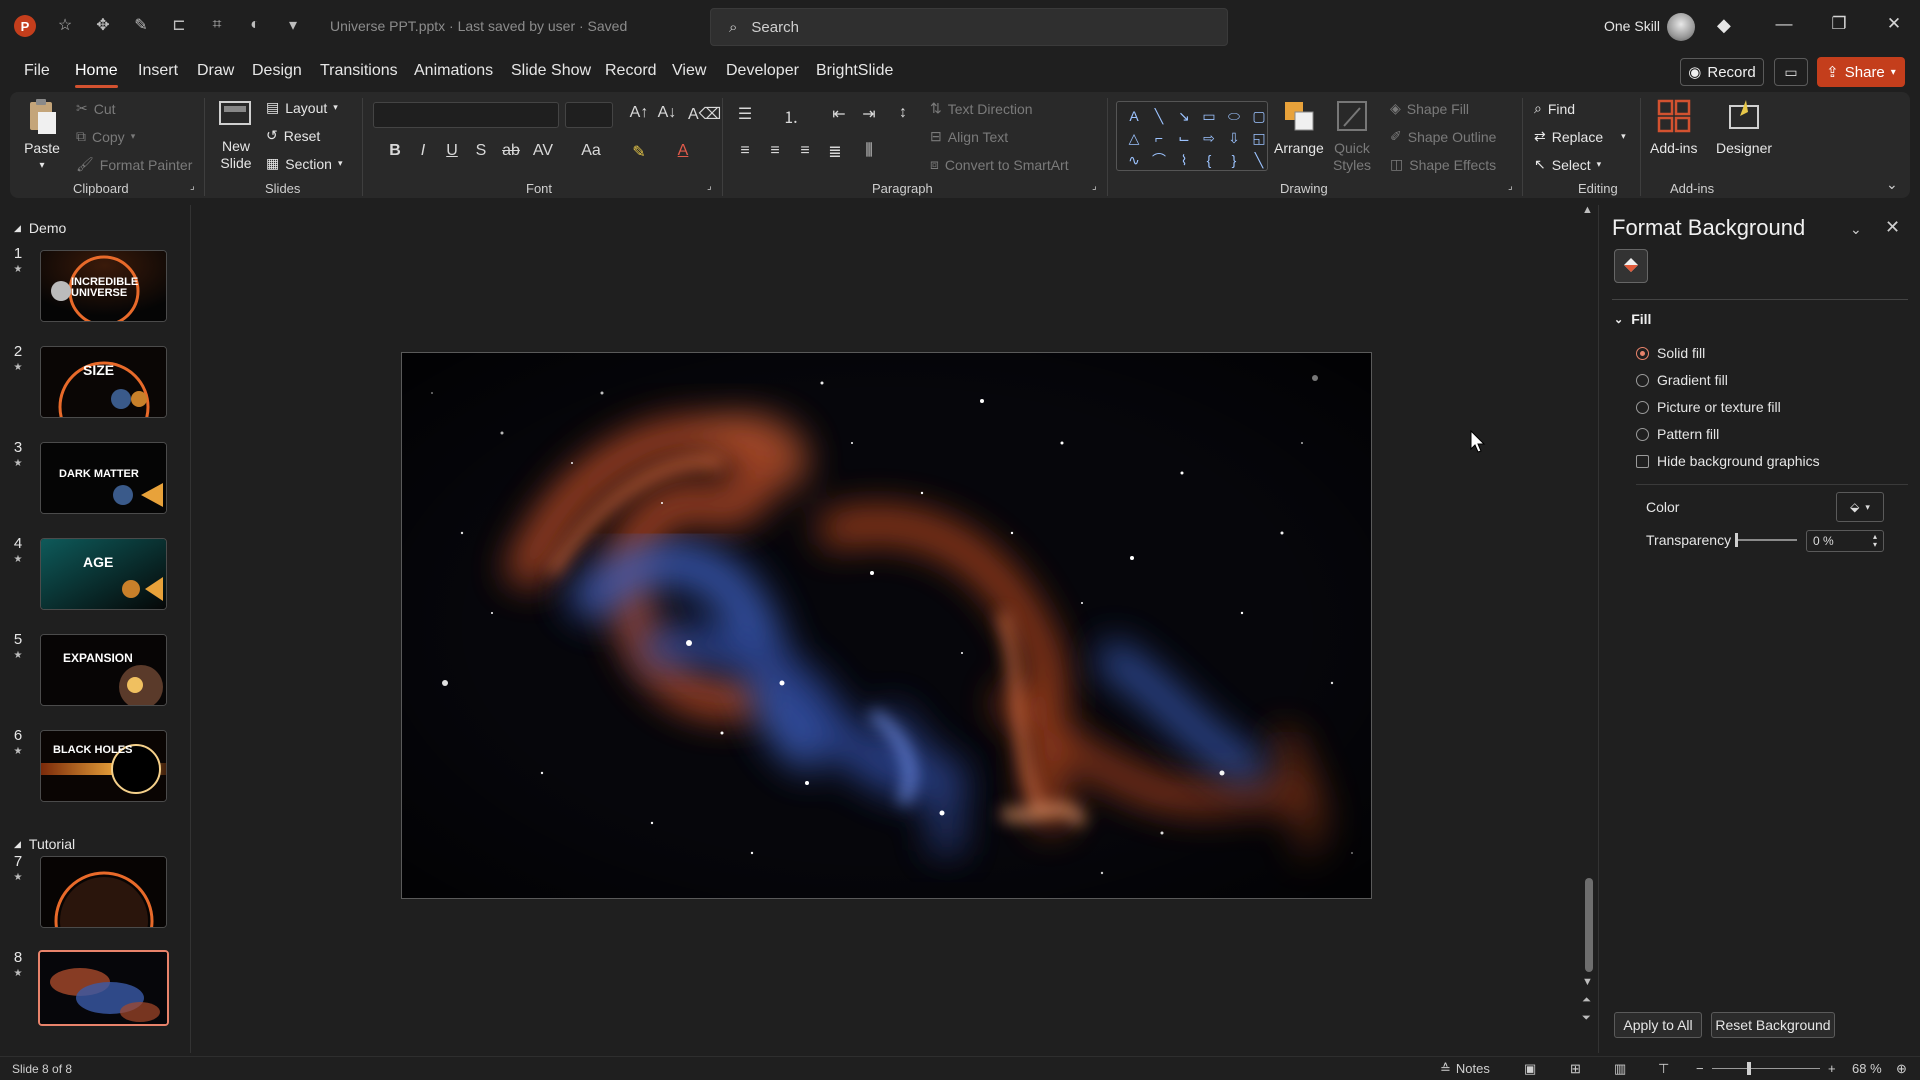 The height and width of the screenshot is (1080, 1920). What do you see at coordinates (745, 114) in the screenshot?
I see `bullets-icon: ☰` at bounding box center [745, 114].